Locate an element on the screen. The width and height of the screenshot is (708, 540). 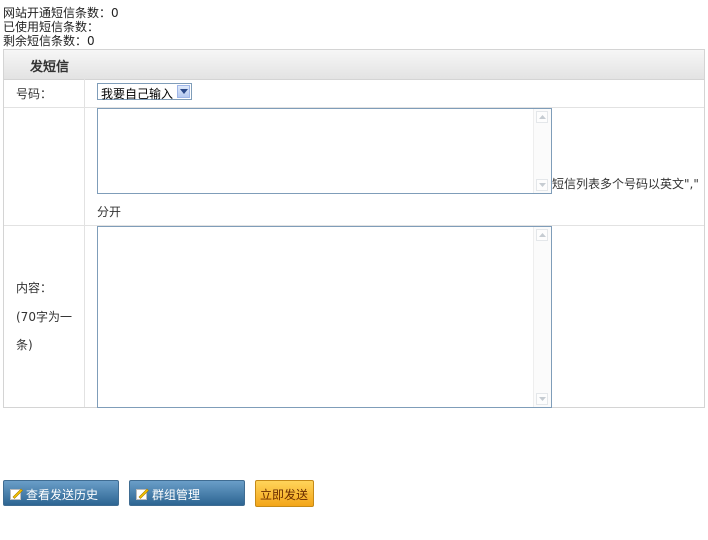
sms-stats: 网站开通短信条数：0 已使用短信条数： 剩余短信条数：0 is located at coordinates (61, 27).